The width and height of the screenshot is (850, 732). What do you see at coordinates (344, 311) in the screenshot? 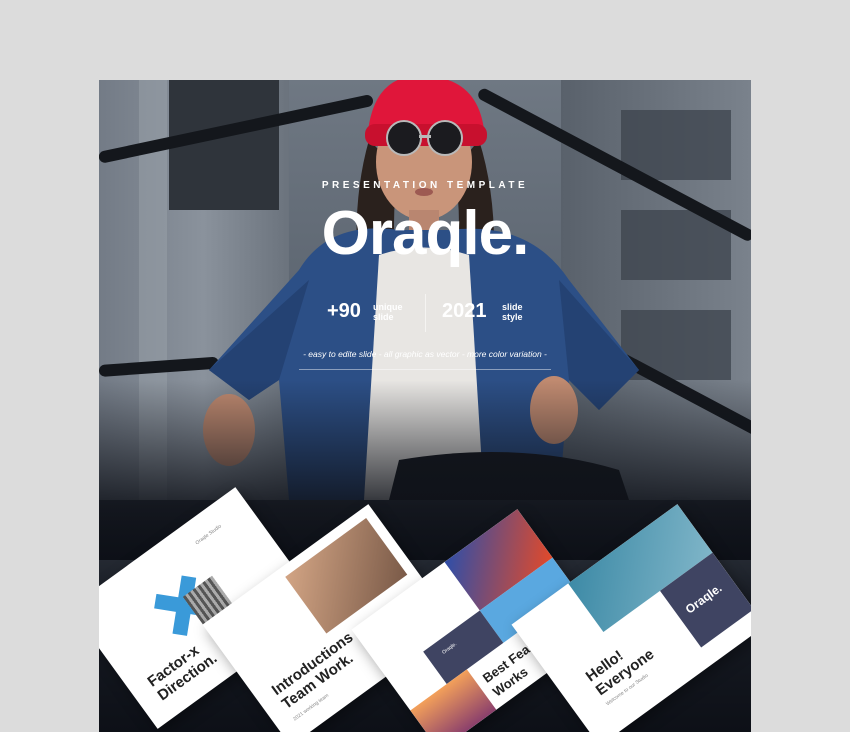
I see `stat-number: +90` at bounding box center [344, 311].